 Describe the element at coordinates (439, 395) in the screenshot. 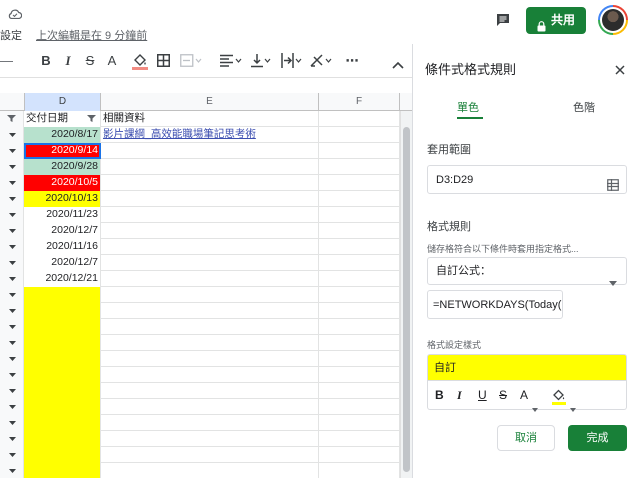

I see `style-bold-button: B` at that location.